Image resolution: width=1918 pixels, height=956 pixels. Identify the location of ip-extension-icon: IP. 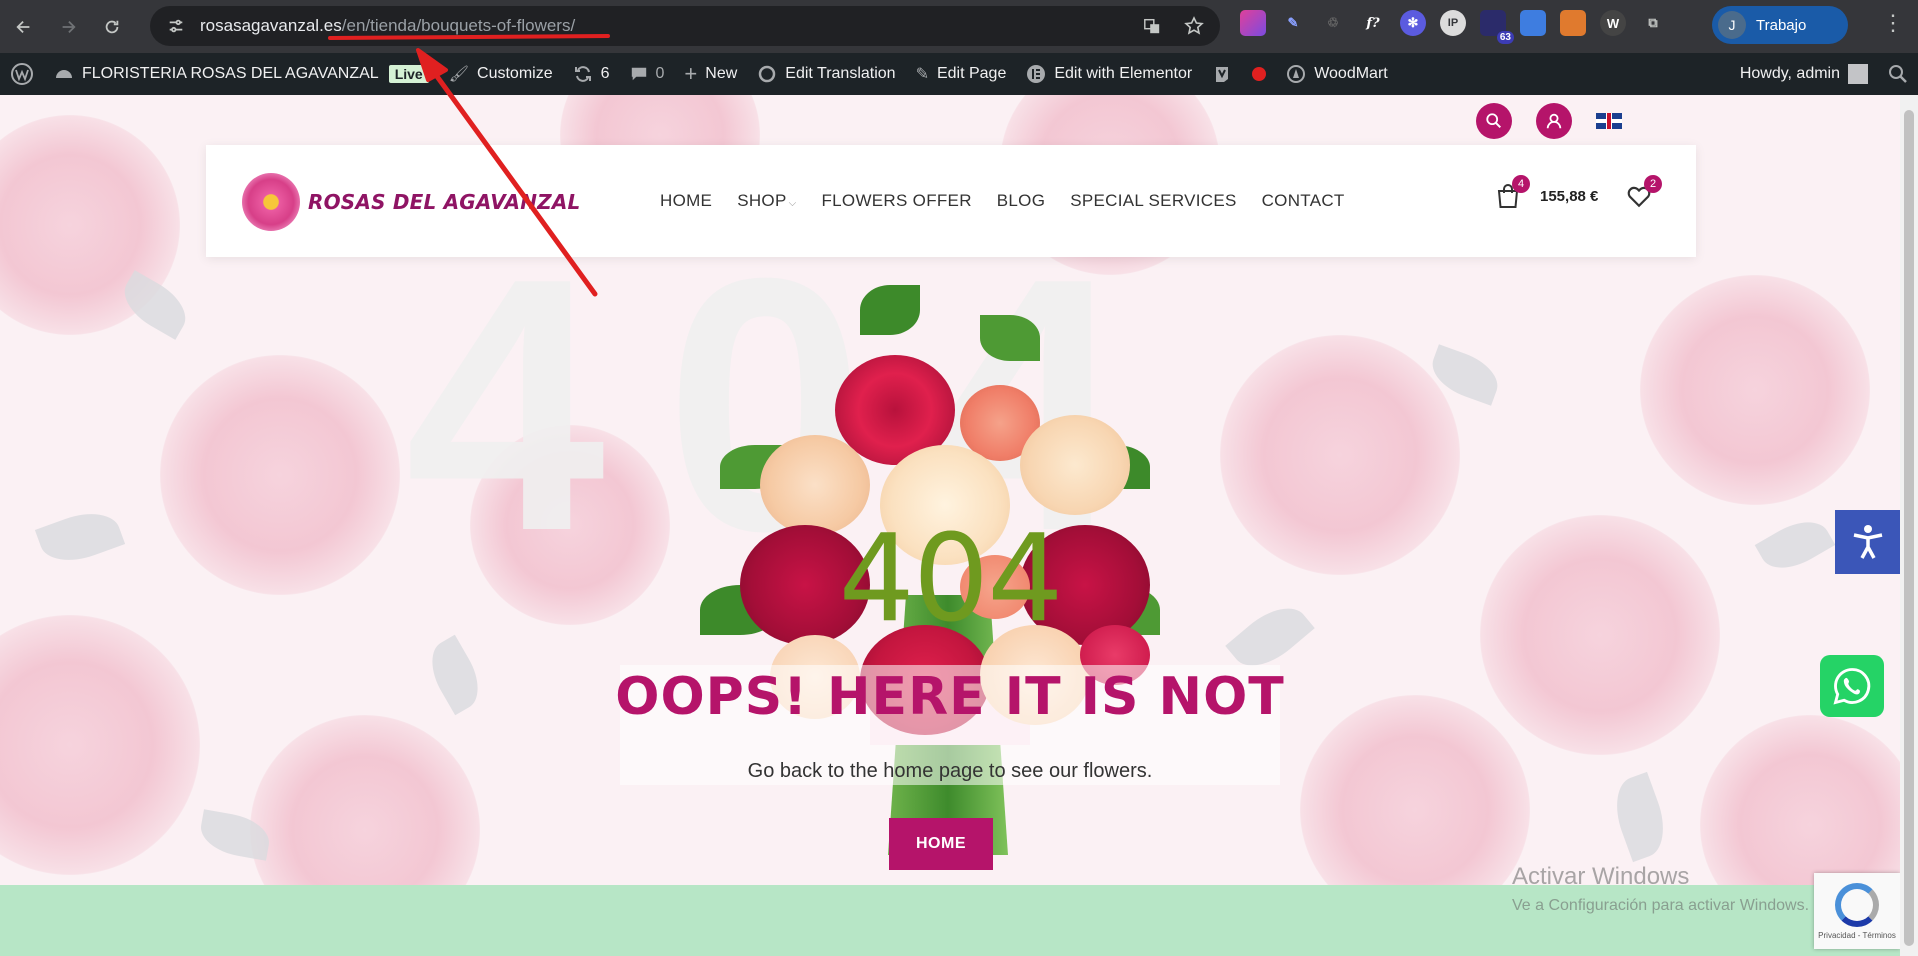
(1453, 23).